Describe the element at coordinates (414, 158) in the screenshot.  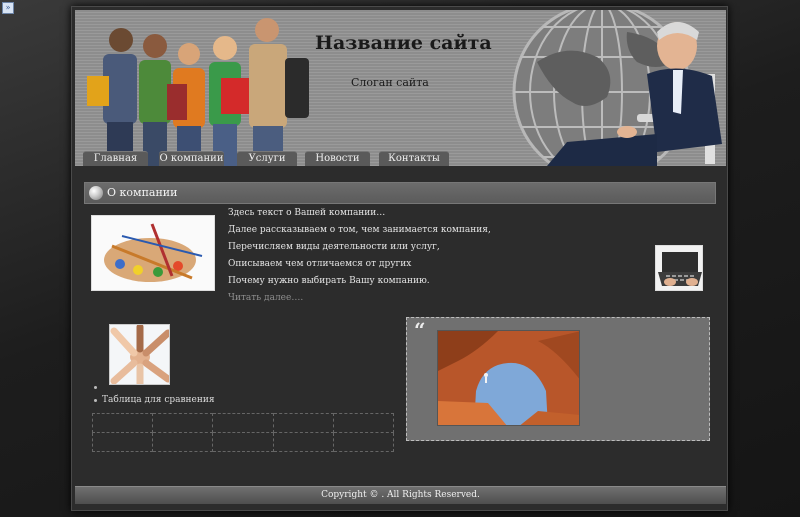
I see `nav-item-contacts: Контакты` at that location.